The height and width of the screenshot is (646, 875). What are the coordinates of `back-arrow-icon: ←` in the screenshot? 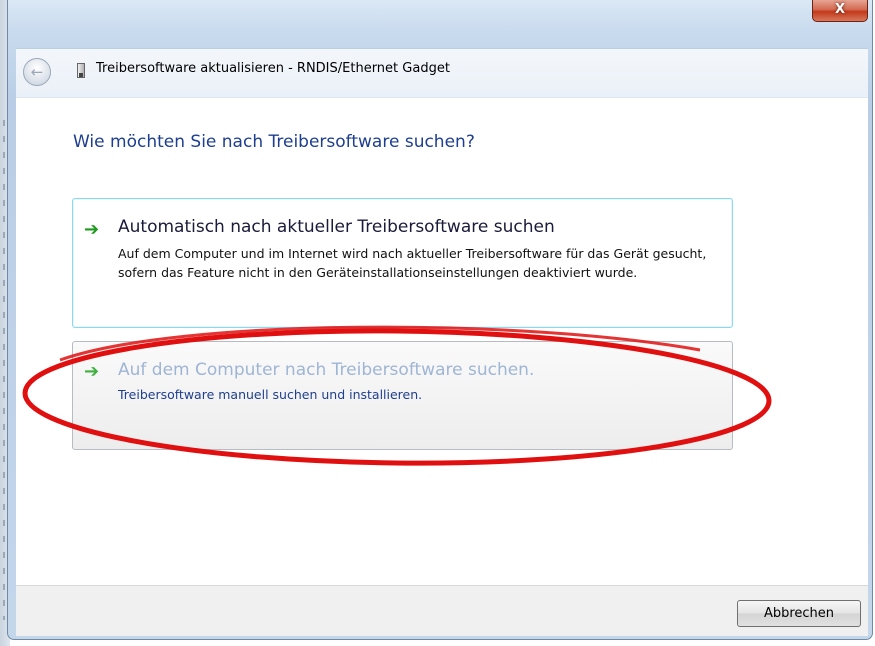 It's located at (37, 72).